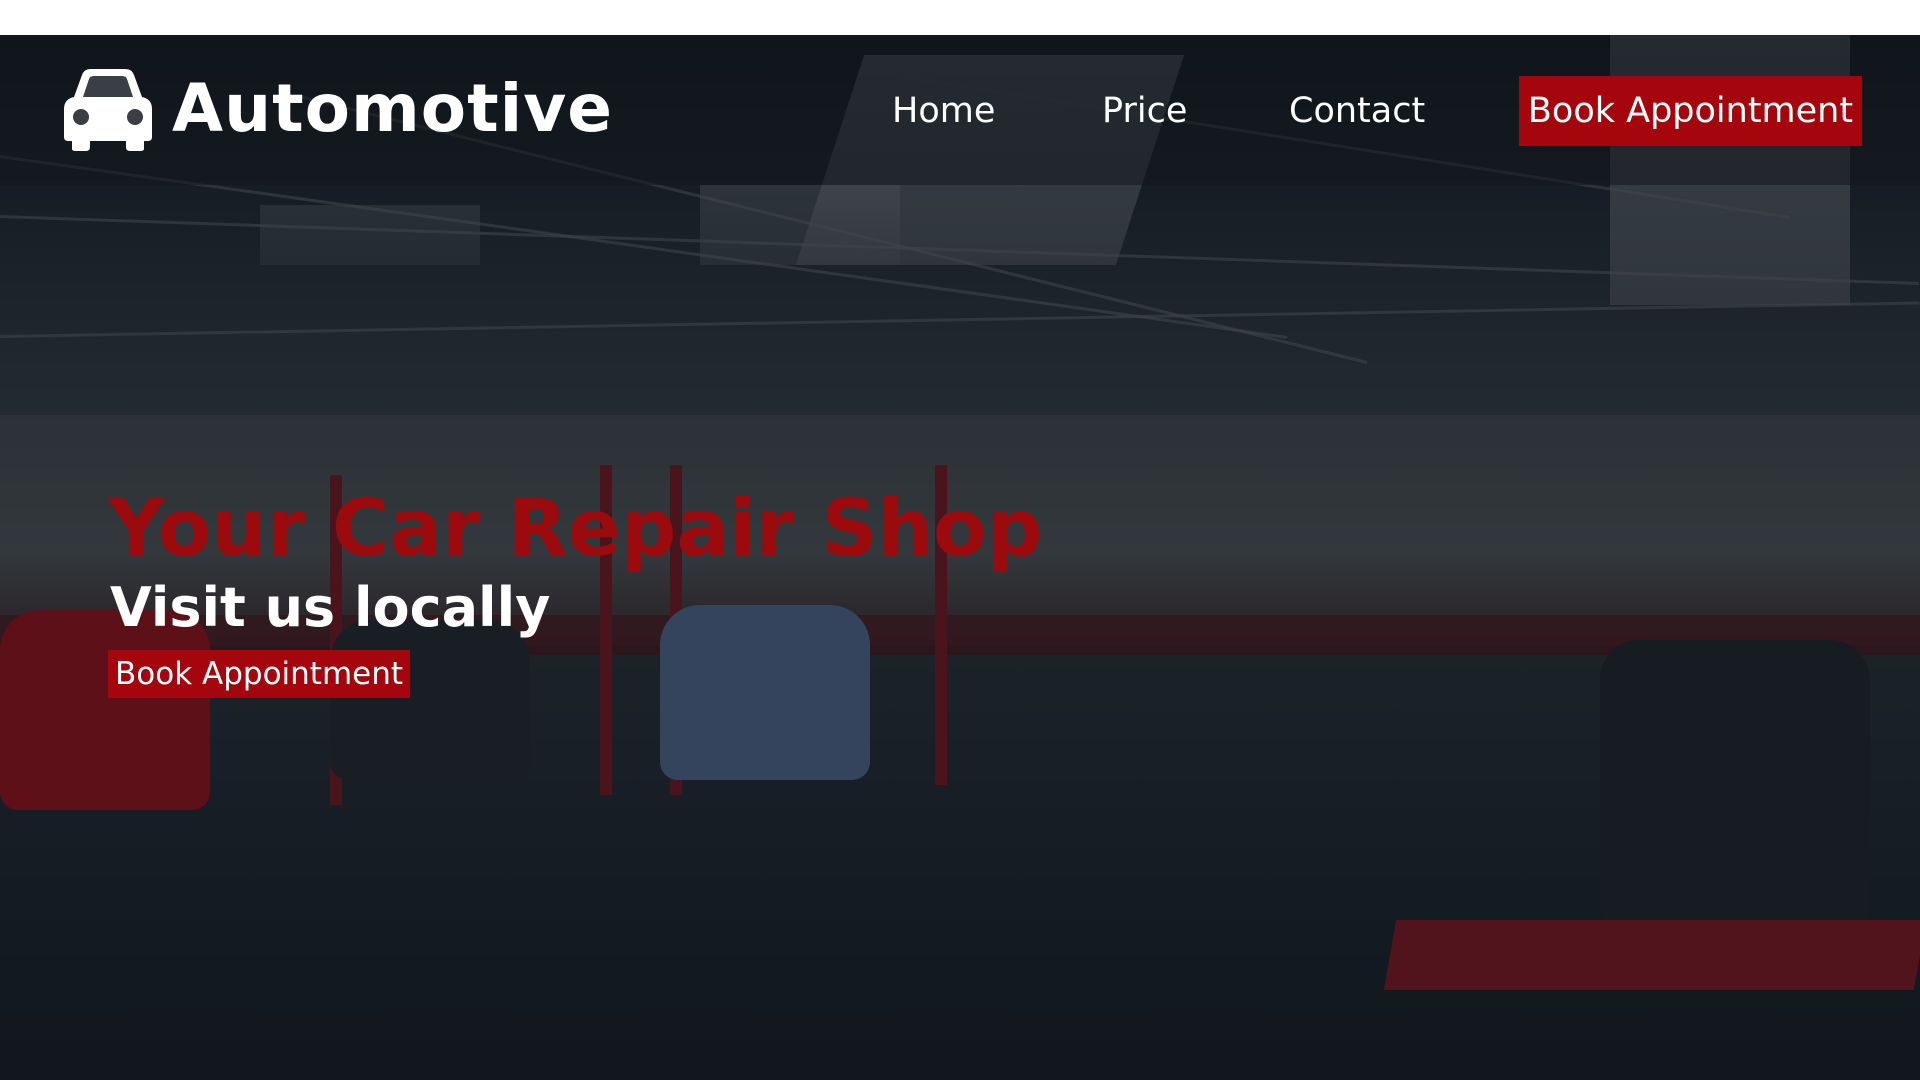  What do you see at coordinates (943, 111) in the screenshot?
I see `nav-home-link: Home` at bounding box center [943, 111].